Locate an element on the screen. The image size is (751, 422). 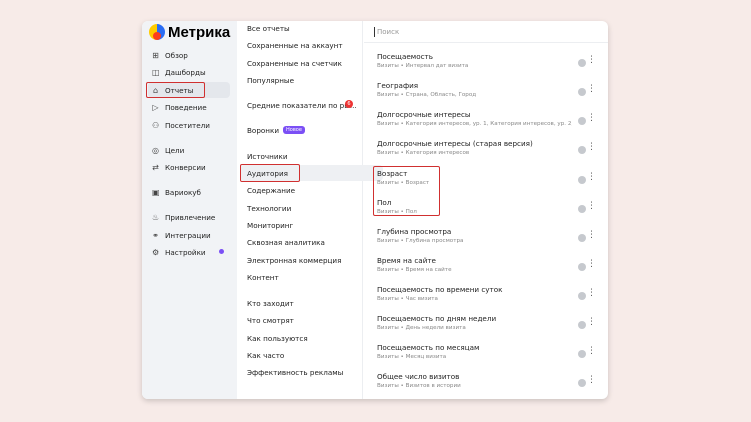
report-title: Долгосрочные интересы is located at coordinates (424, 114).